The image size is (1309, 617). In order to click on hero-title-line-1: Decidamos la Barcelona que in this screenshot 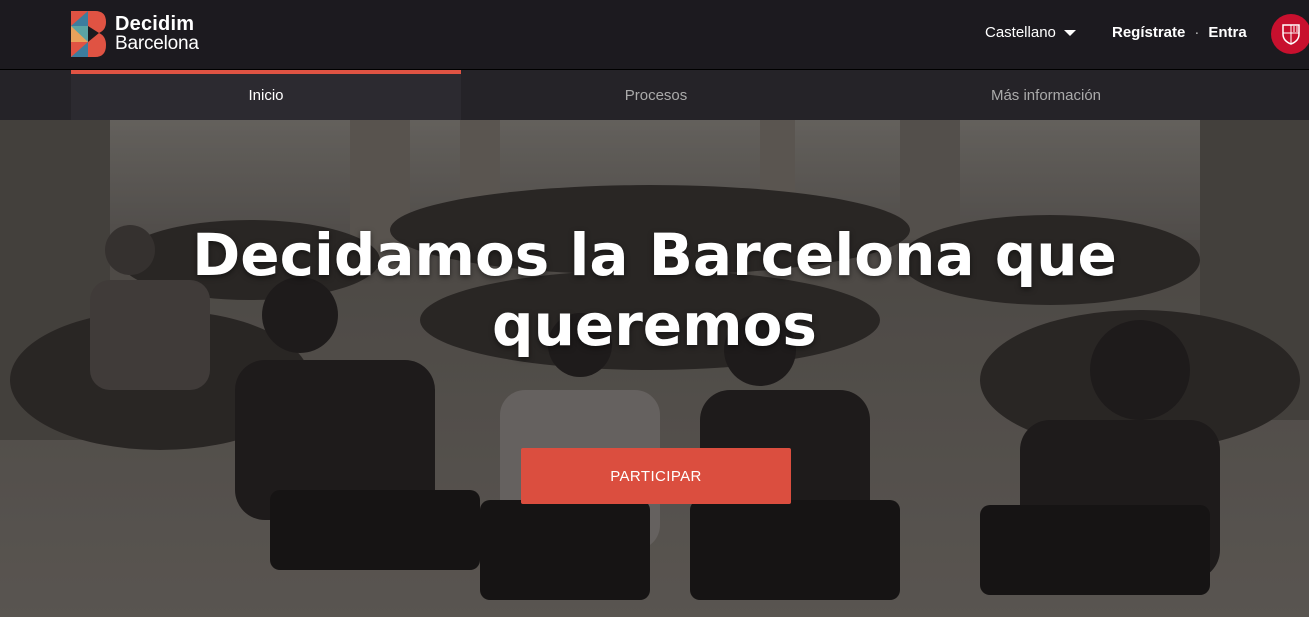, I will do `click(654, 255)`.